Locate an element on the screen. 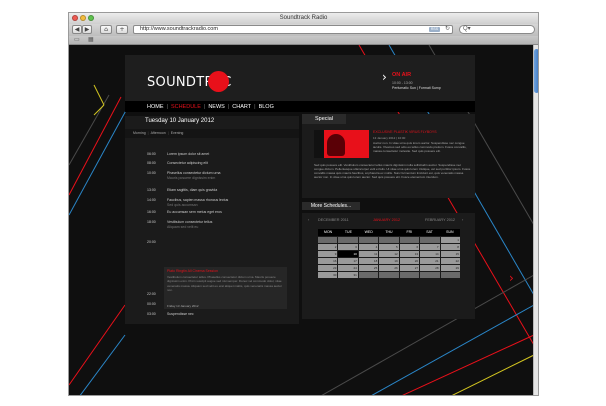 The height and width of the screenshot is (406, 606). calendar-day: 29 is located at coordinates (450, 268).